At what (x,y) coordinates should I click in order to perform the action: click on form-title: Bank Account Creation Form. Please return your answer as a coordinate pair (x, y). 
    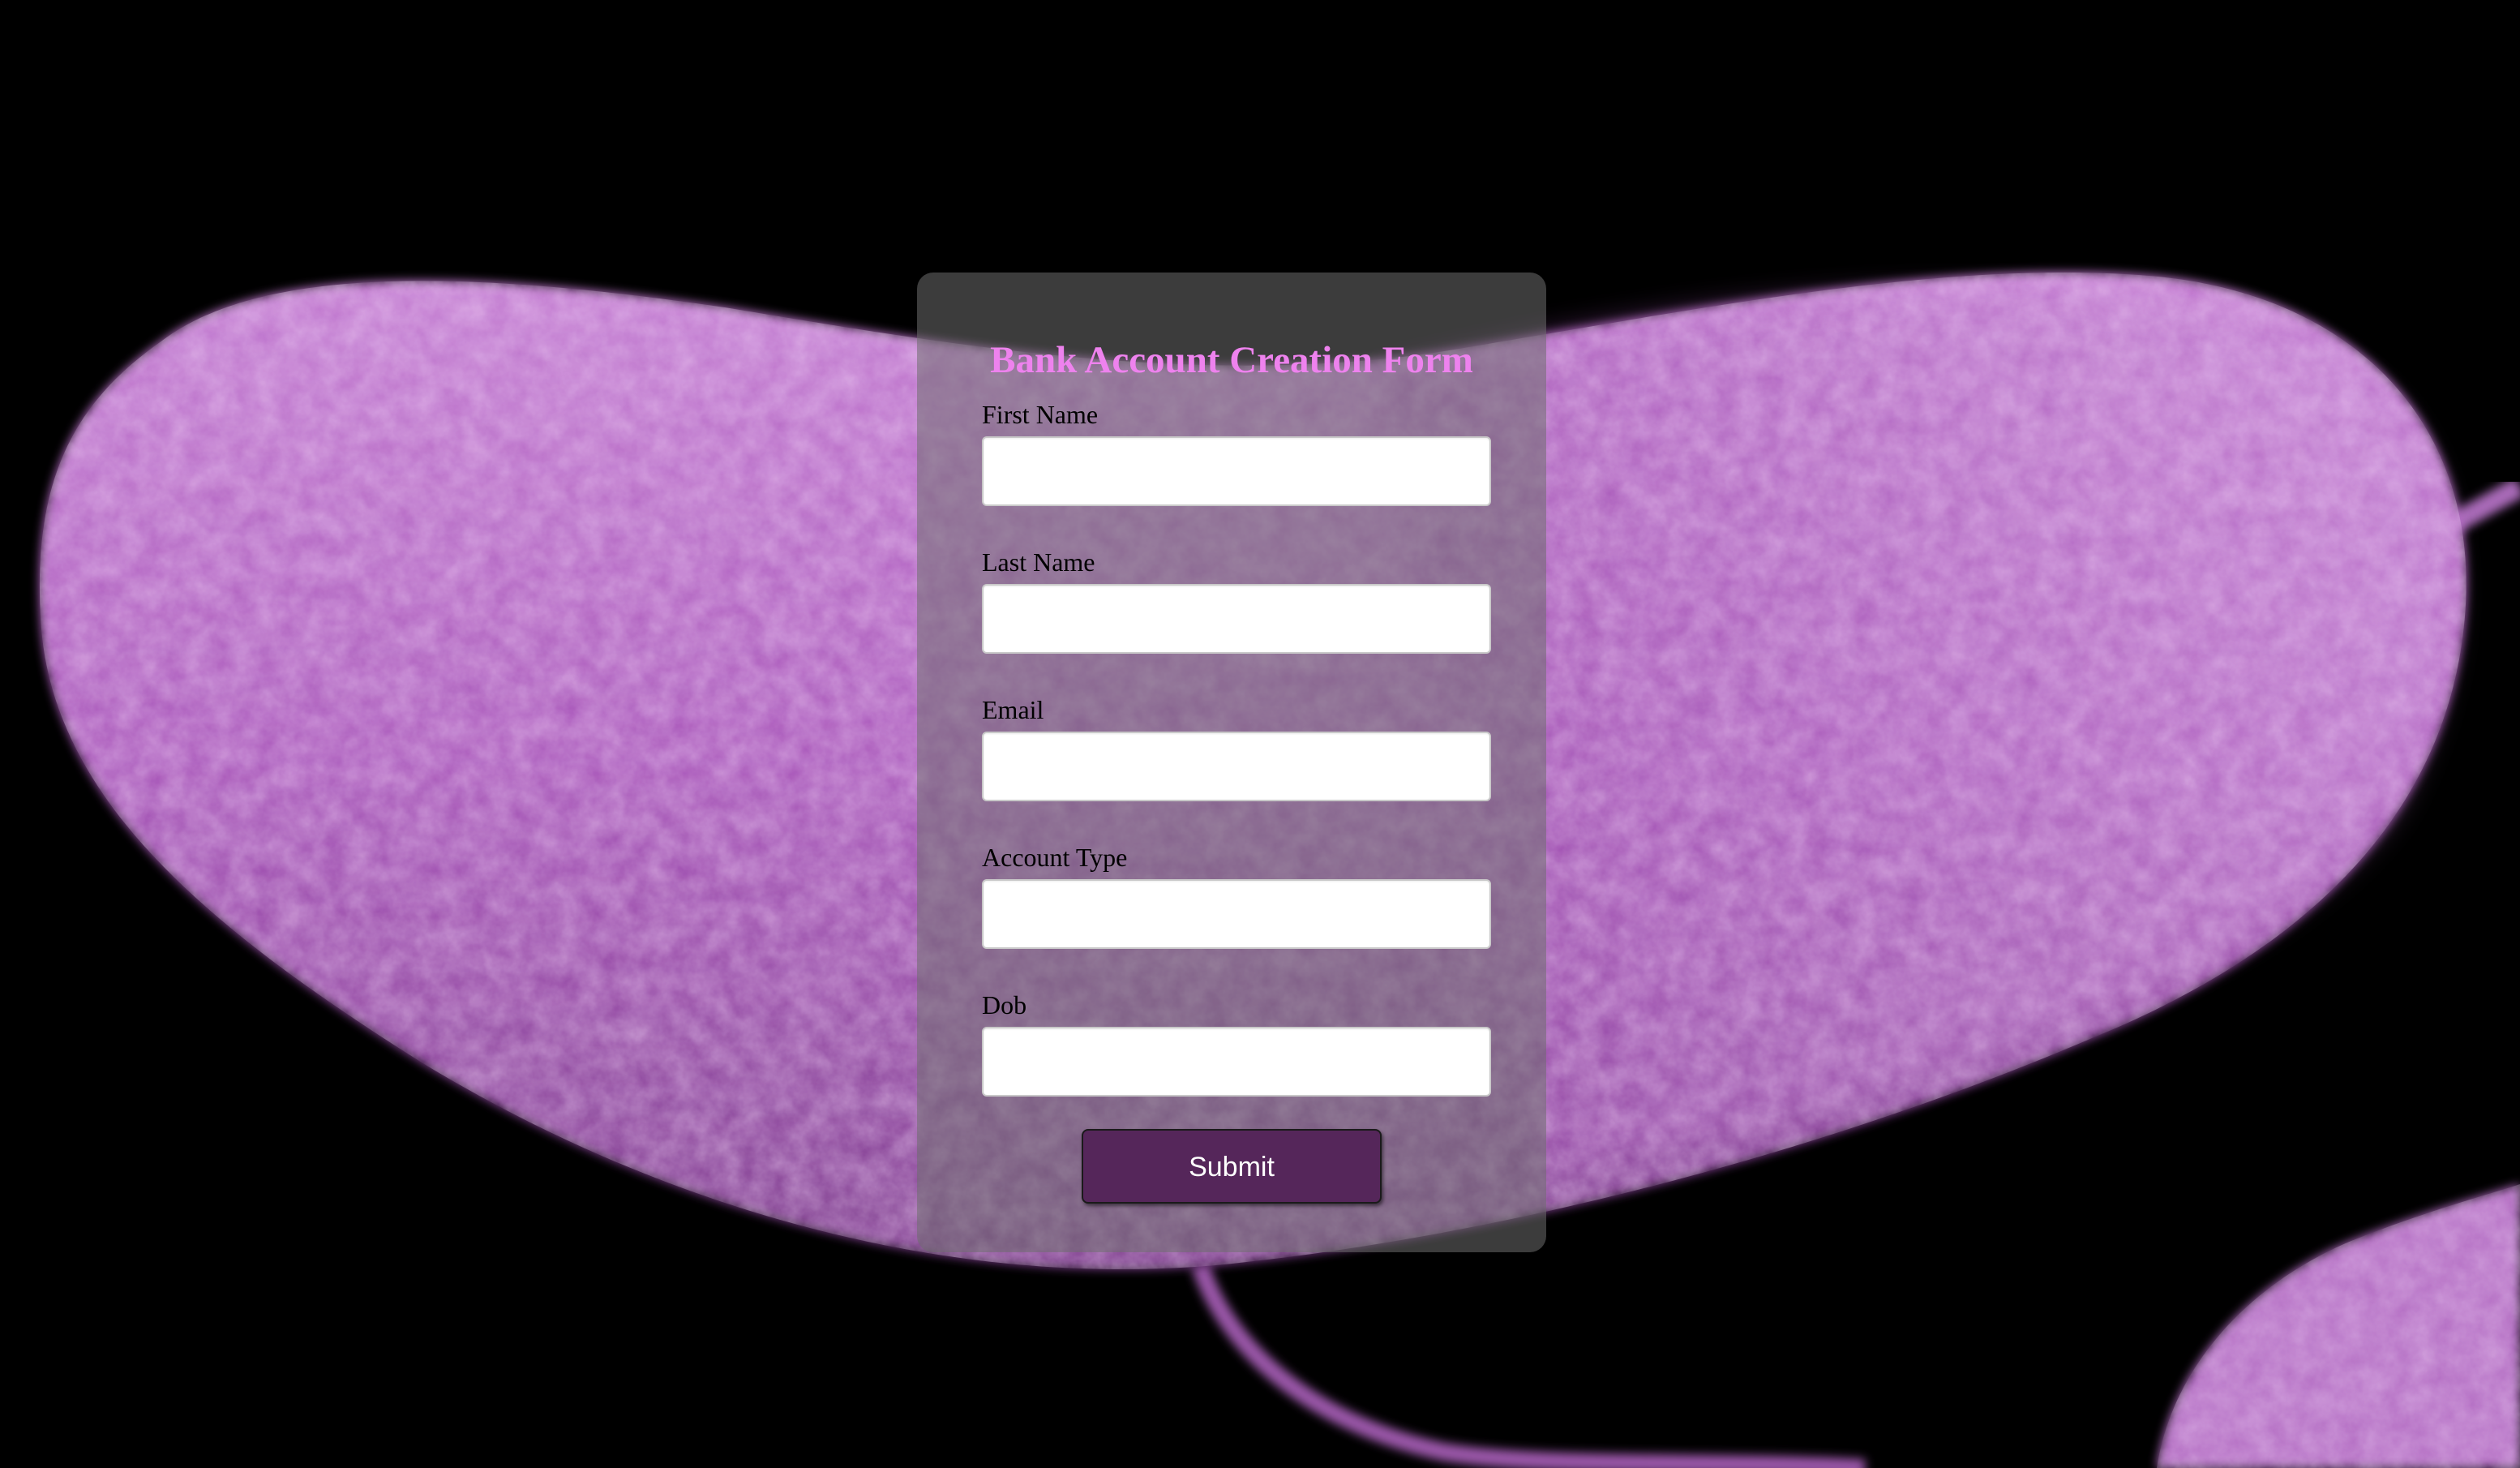
    Looking at the image, I should click on (1232, 360).